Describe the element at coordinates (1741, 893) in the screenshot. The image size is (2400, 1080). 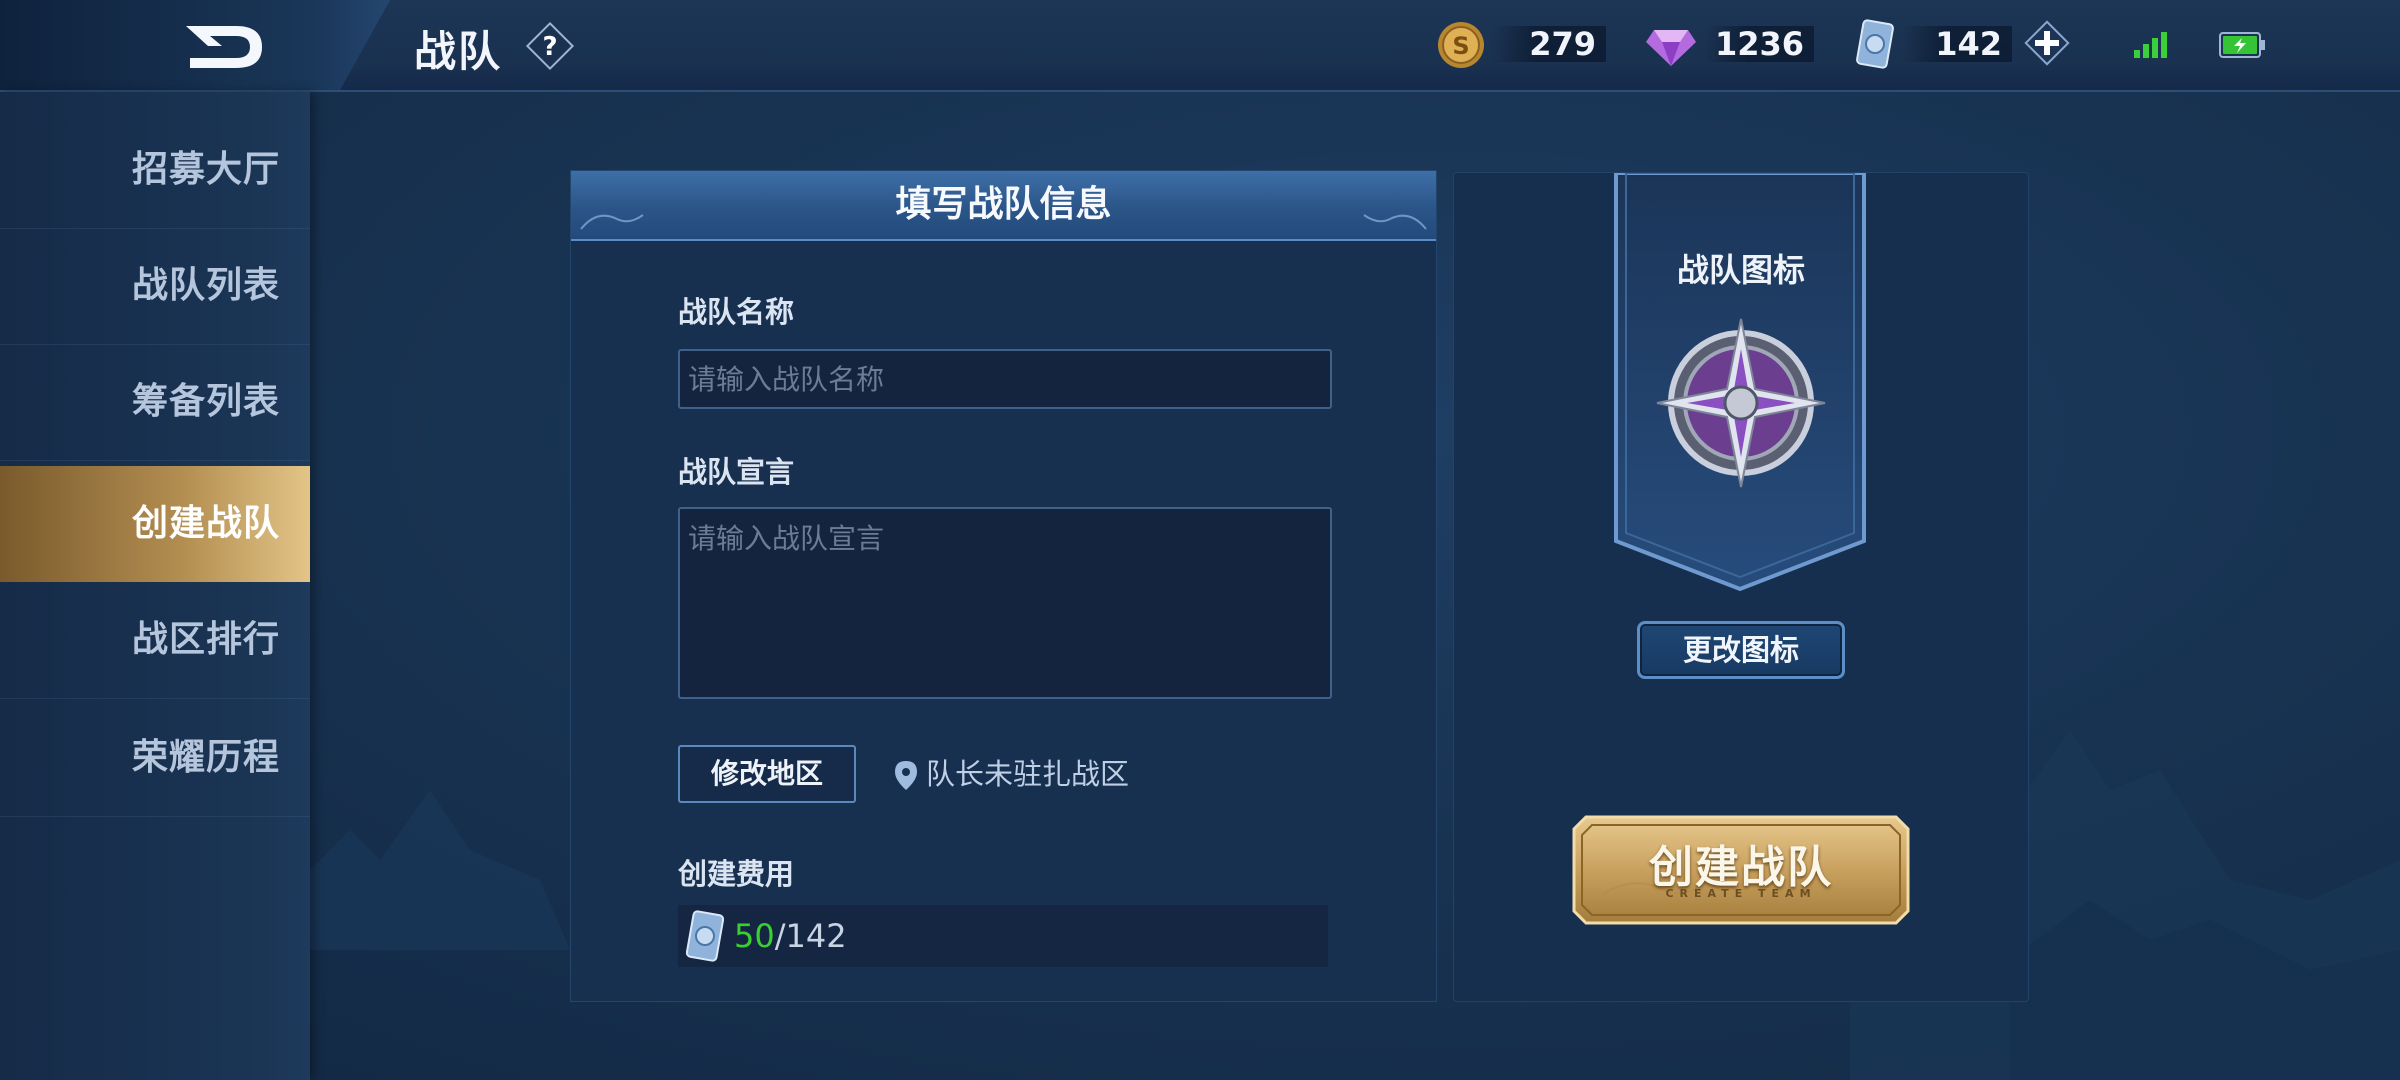
I see `create-team-sublabel: CREATE TEAM` at that location.